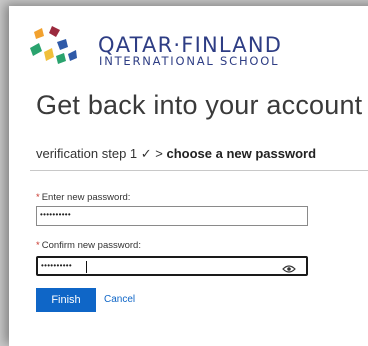  What do you see at coordinates (66, 300) in the screenshot?
I see `finish-button: Finish` at bounding box center [66, 300].